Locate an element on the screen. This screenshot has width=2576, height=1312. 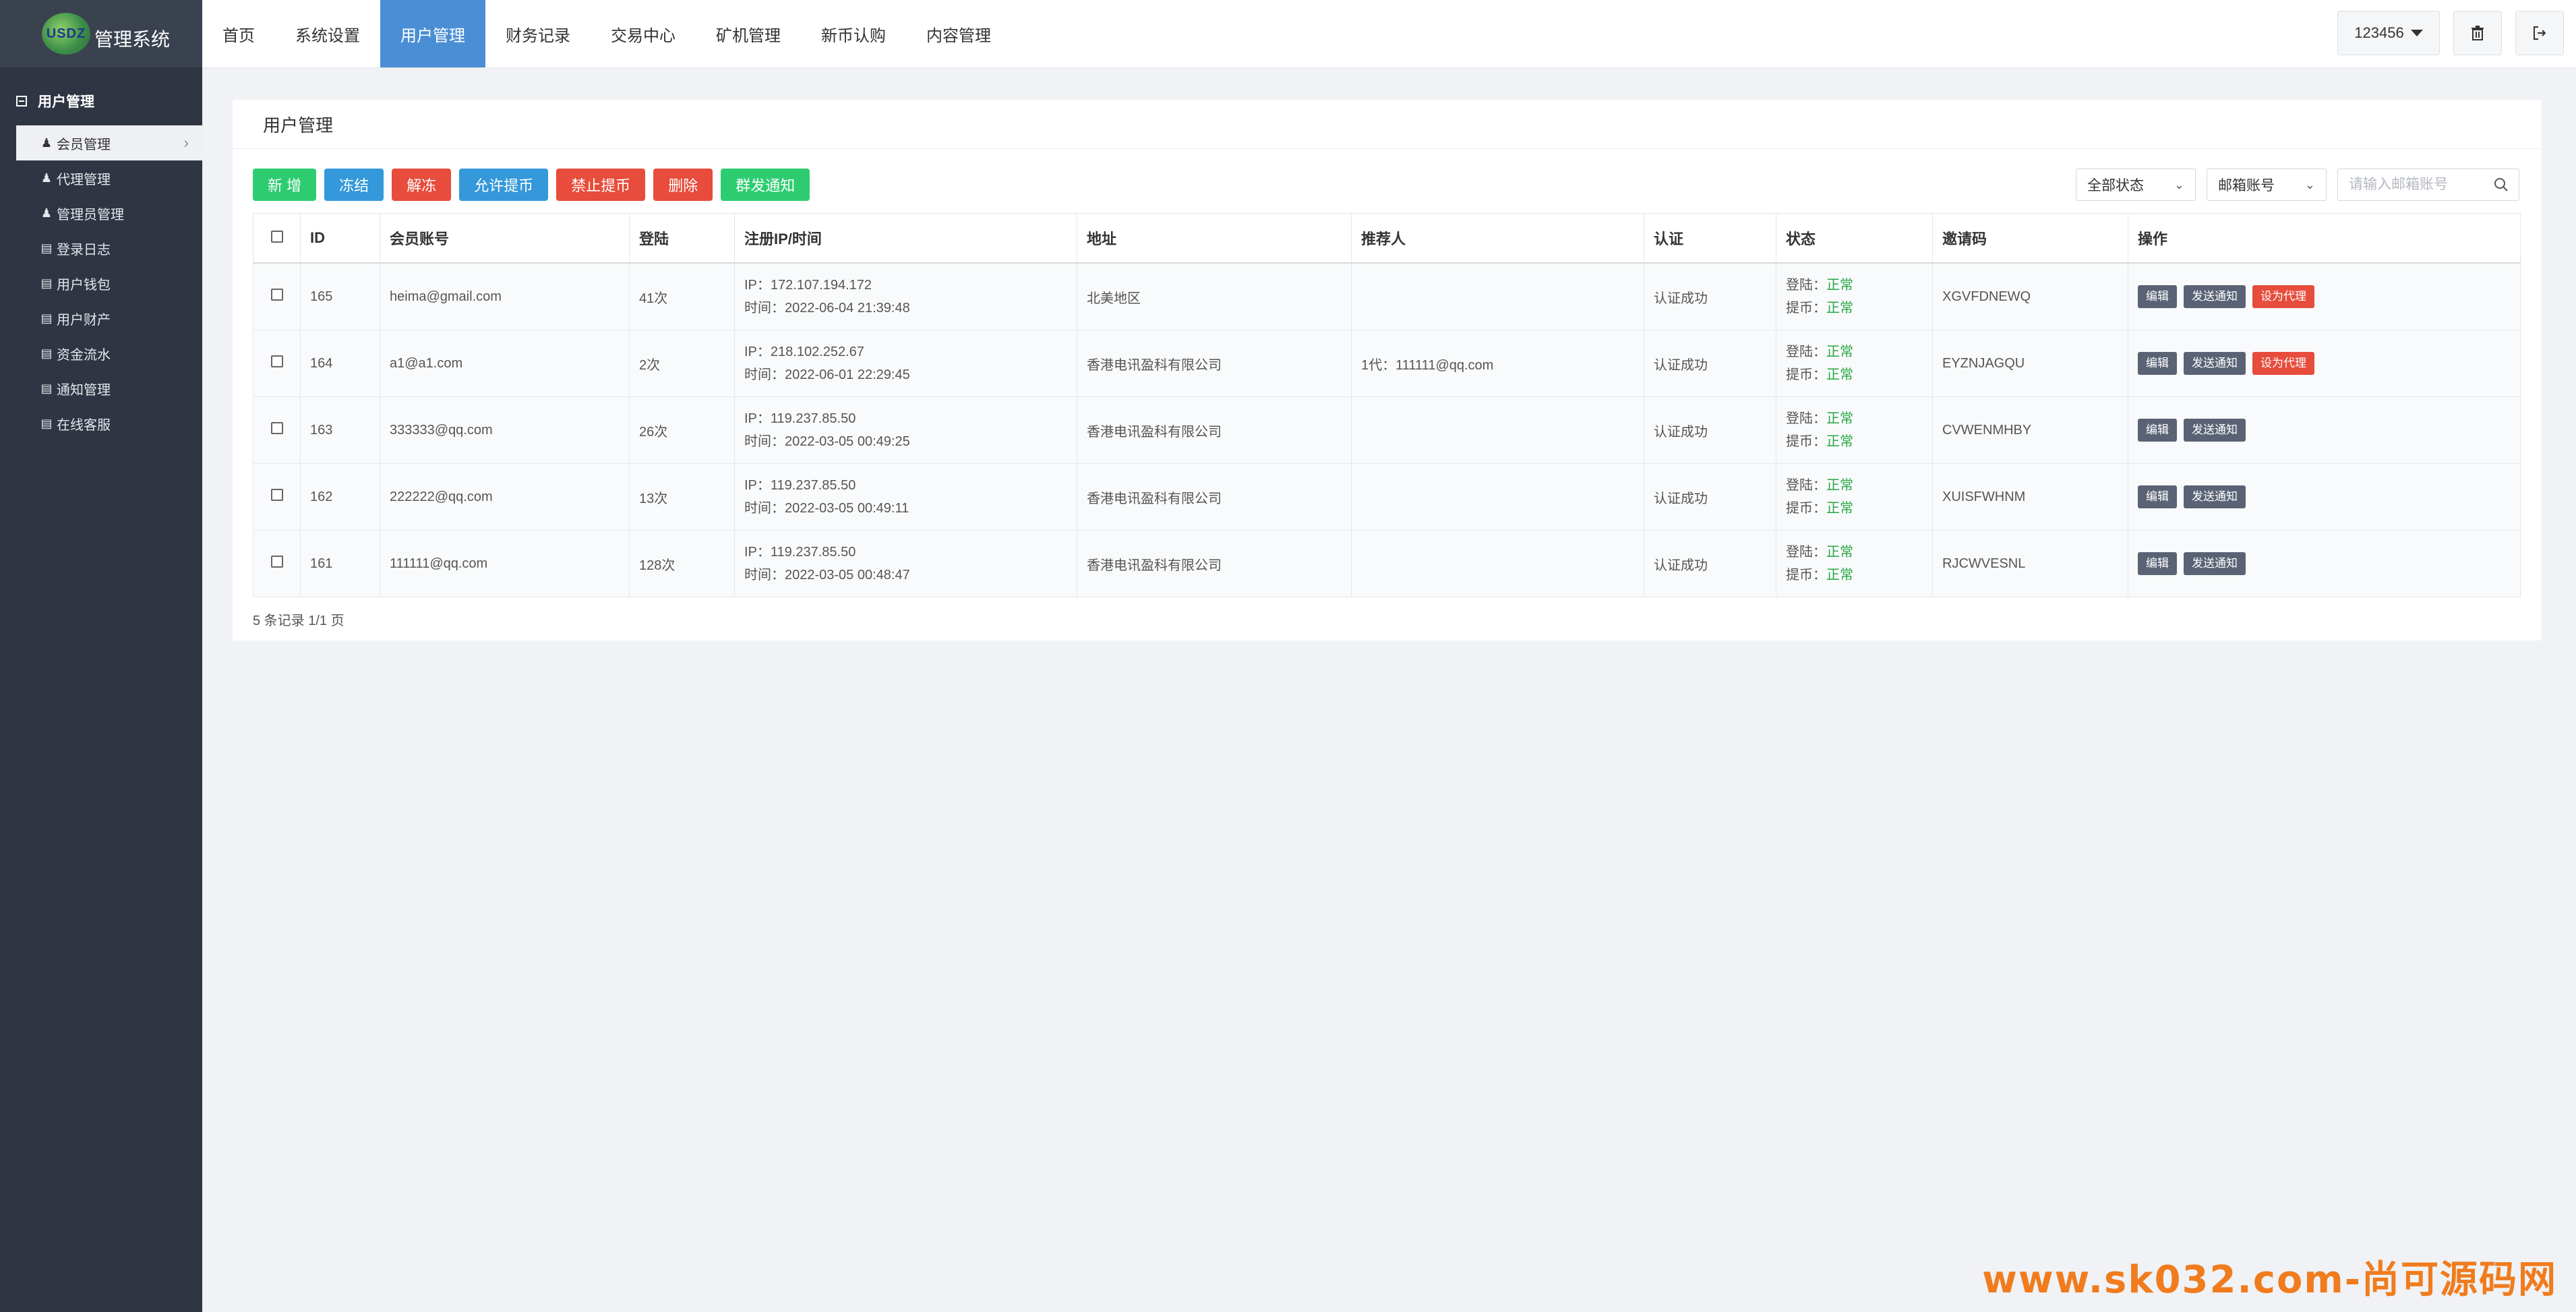
sidebar-item-members: ♟ 会员管理 › is located at coordinates (109, 142).